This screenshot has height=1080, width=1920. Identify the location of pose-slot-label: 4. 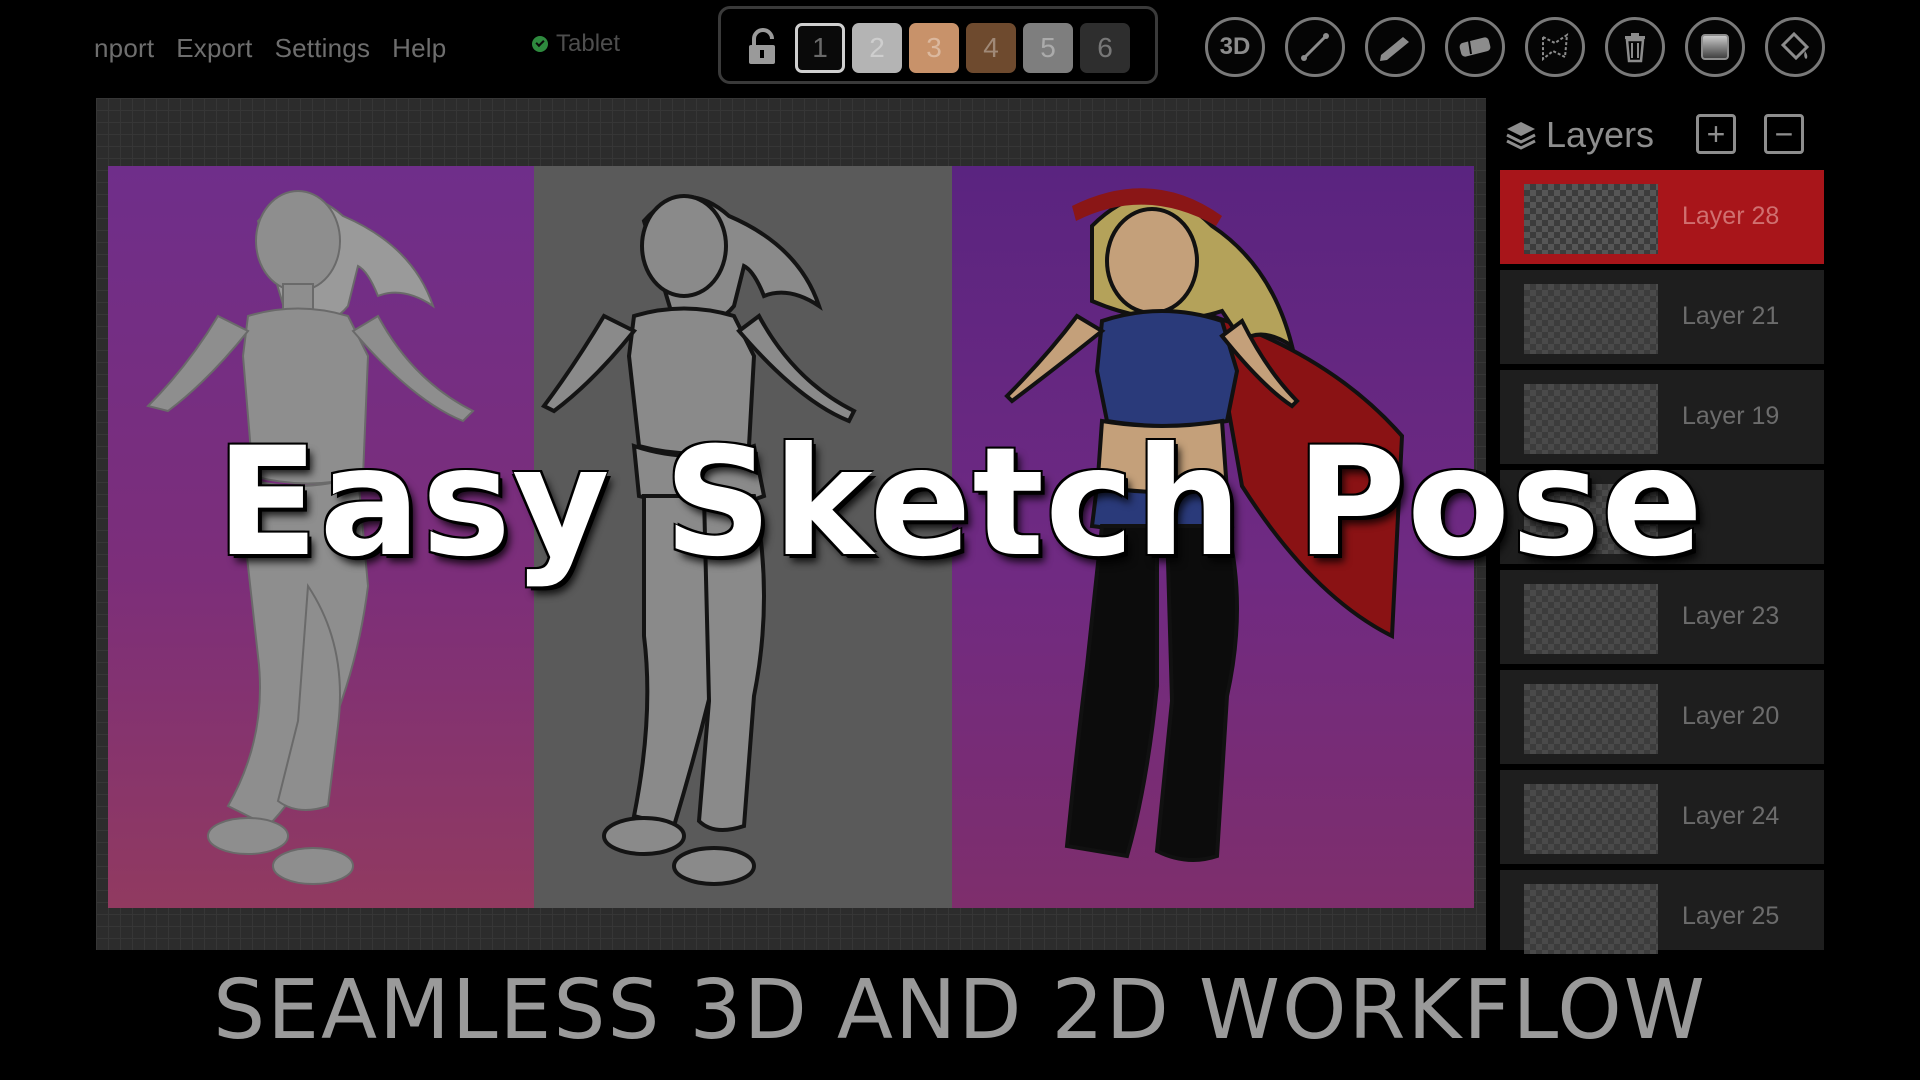
(991, 47).